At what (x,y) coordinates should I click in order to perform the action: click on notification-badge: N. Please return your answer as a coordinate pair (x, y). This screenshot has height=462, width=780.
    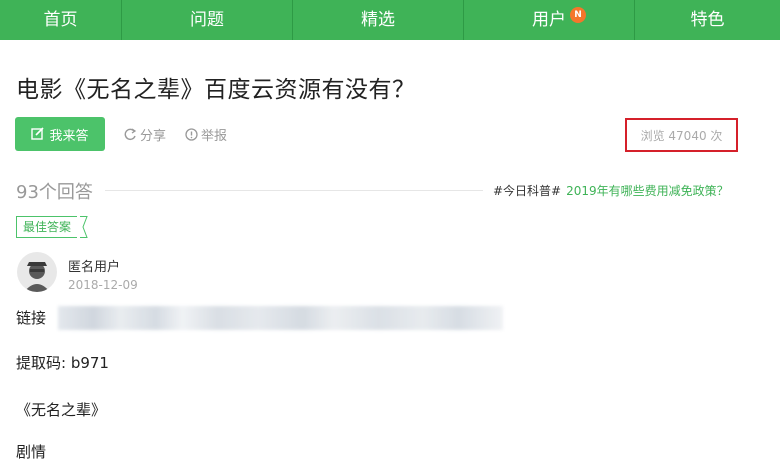
    Looking at the image, I should click on (578, 15).